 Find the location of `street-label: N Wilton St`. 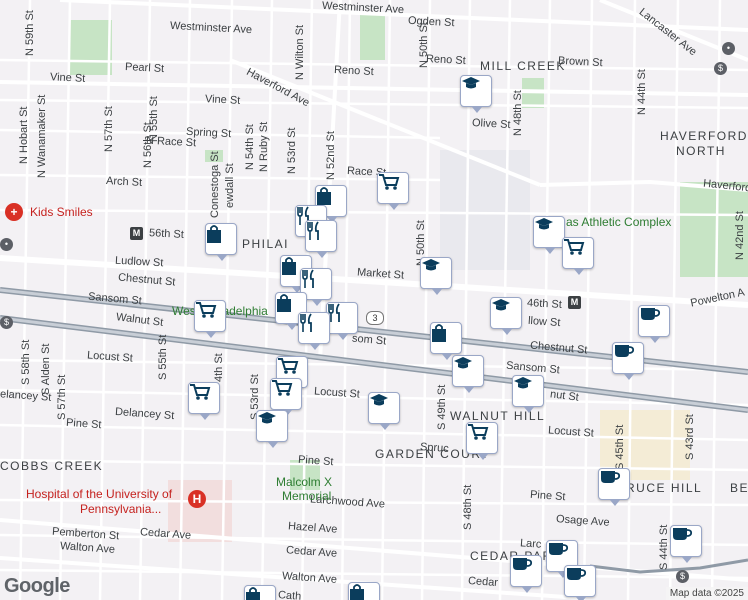

street-label: N Wilton St is located at coordinates (300, 52).